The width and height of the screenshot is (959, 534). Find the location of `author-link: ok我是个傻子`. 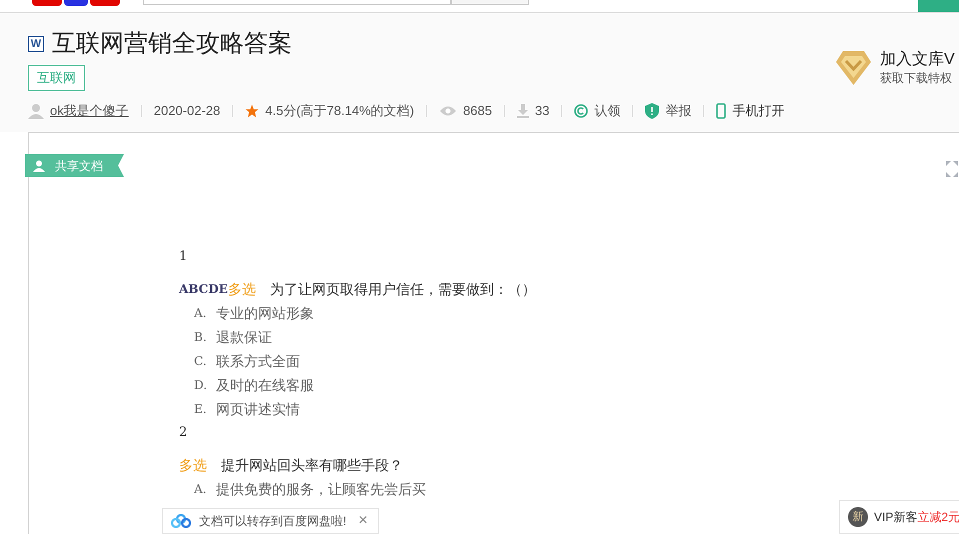

author-link: ok我是个傻子 is located at coordinates (89, 110).